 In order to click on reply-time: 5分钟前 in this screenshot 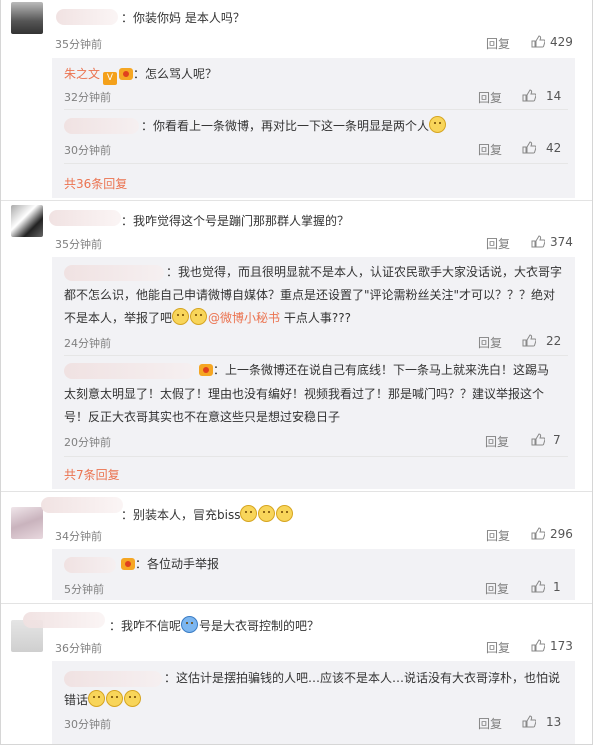, I will do `click(84, 589)`.